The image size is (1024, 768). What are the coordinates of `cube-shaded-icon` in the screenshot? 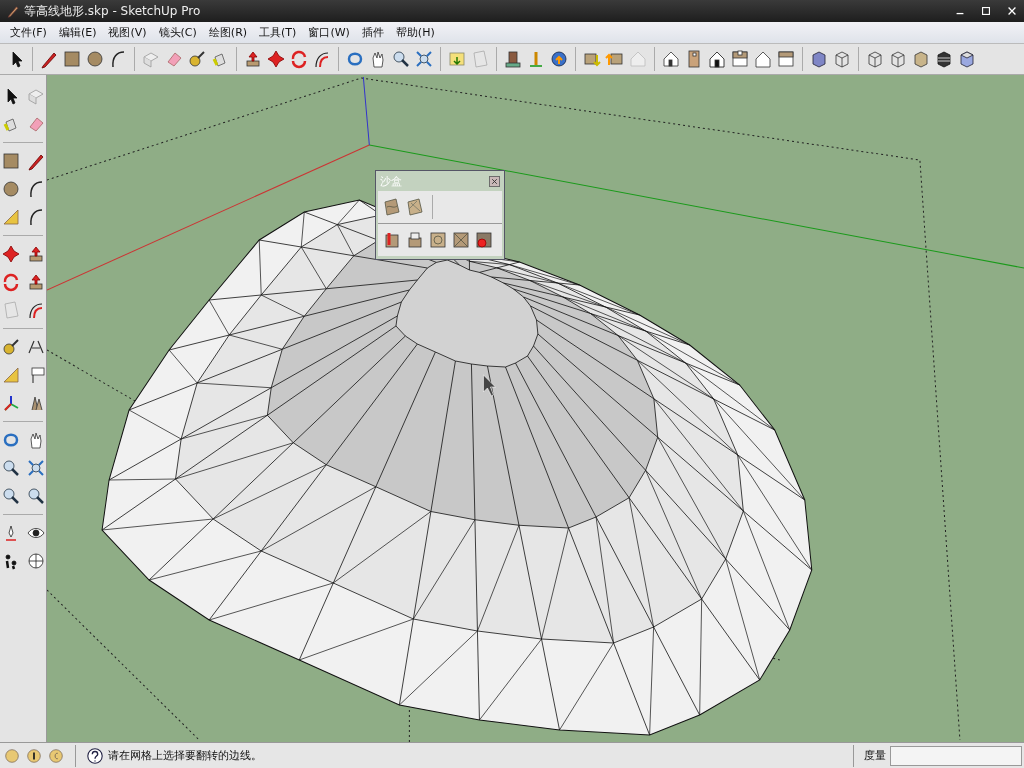 It's located at (967, 59).